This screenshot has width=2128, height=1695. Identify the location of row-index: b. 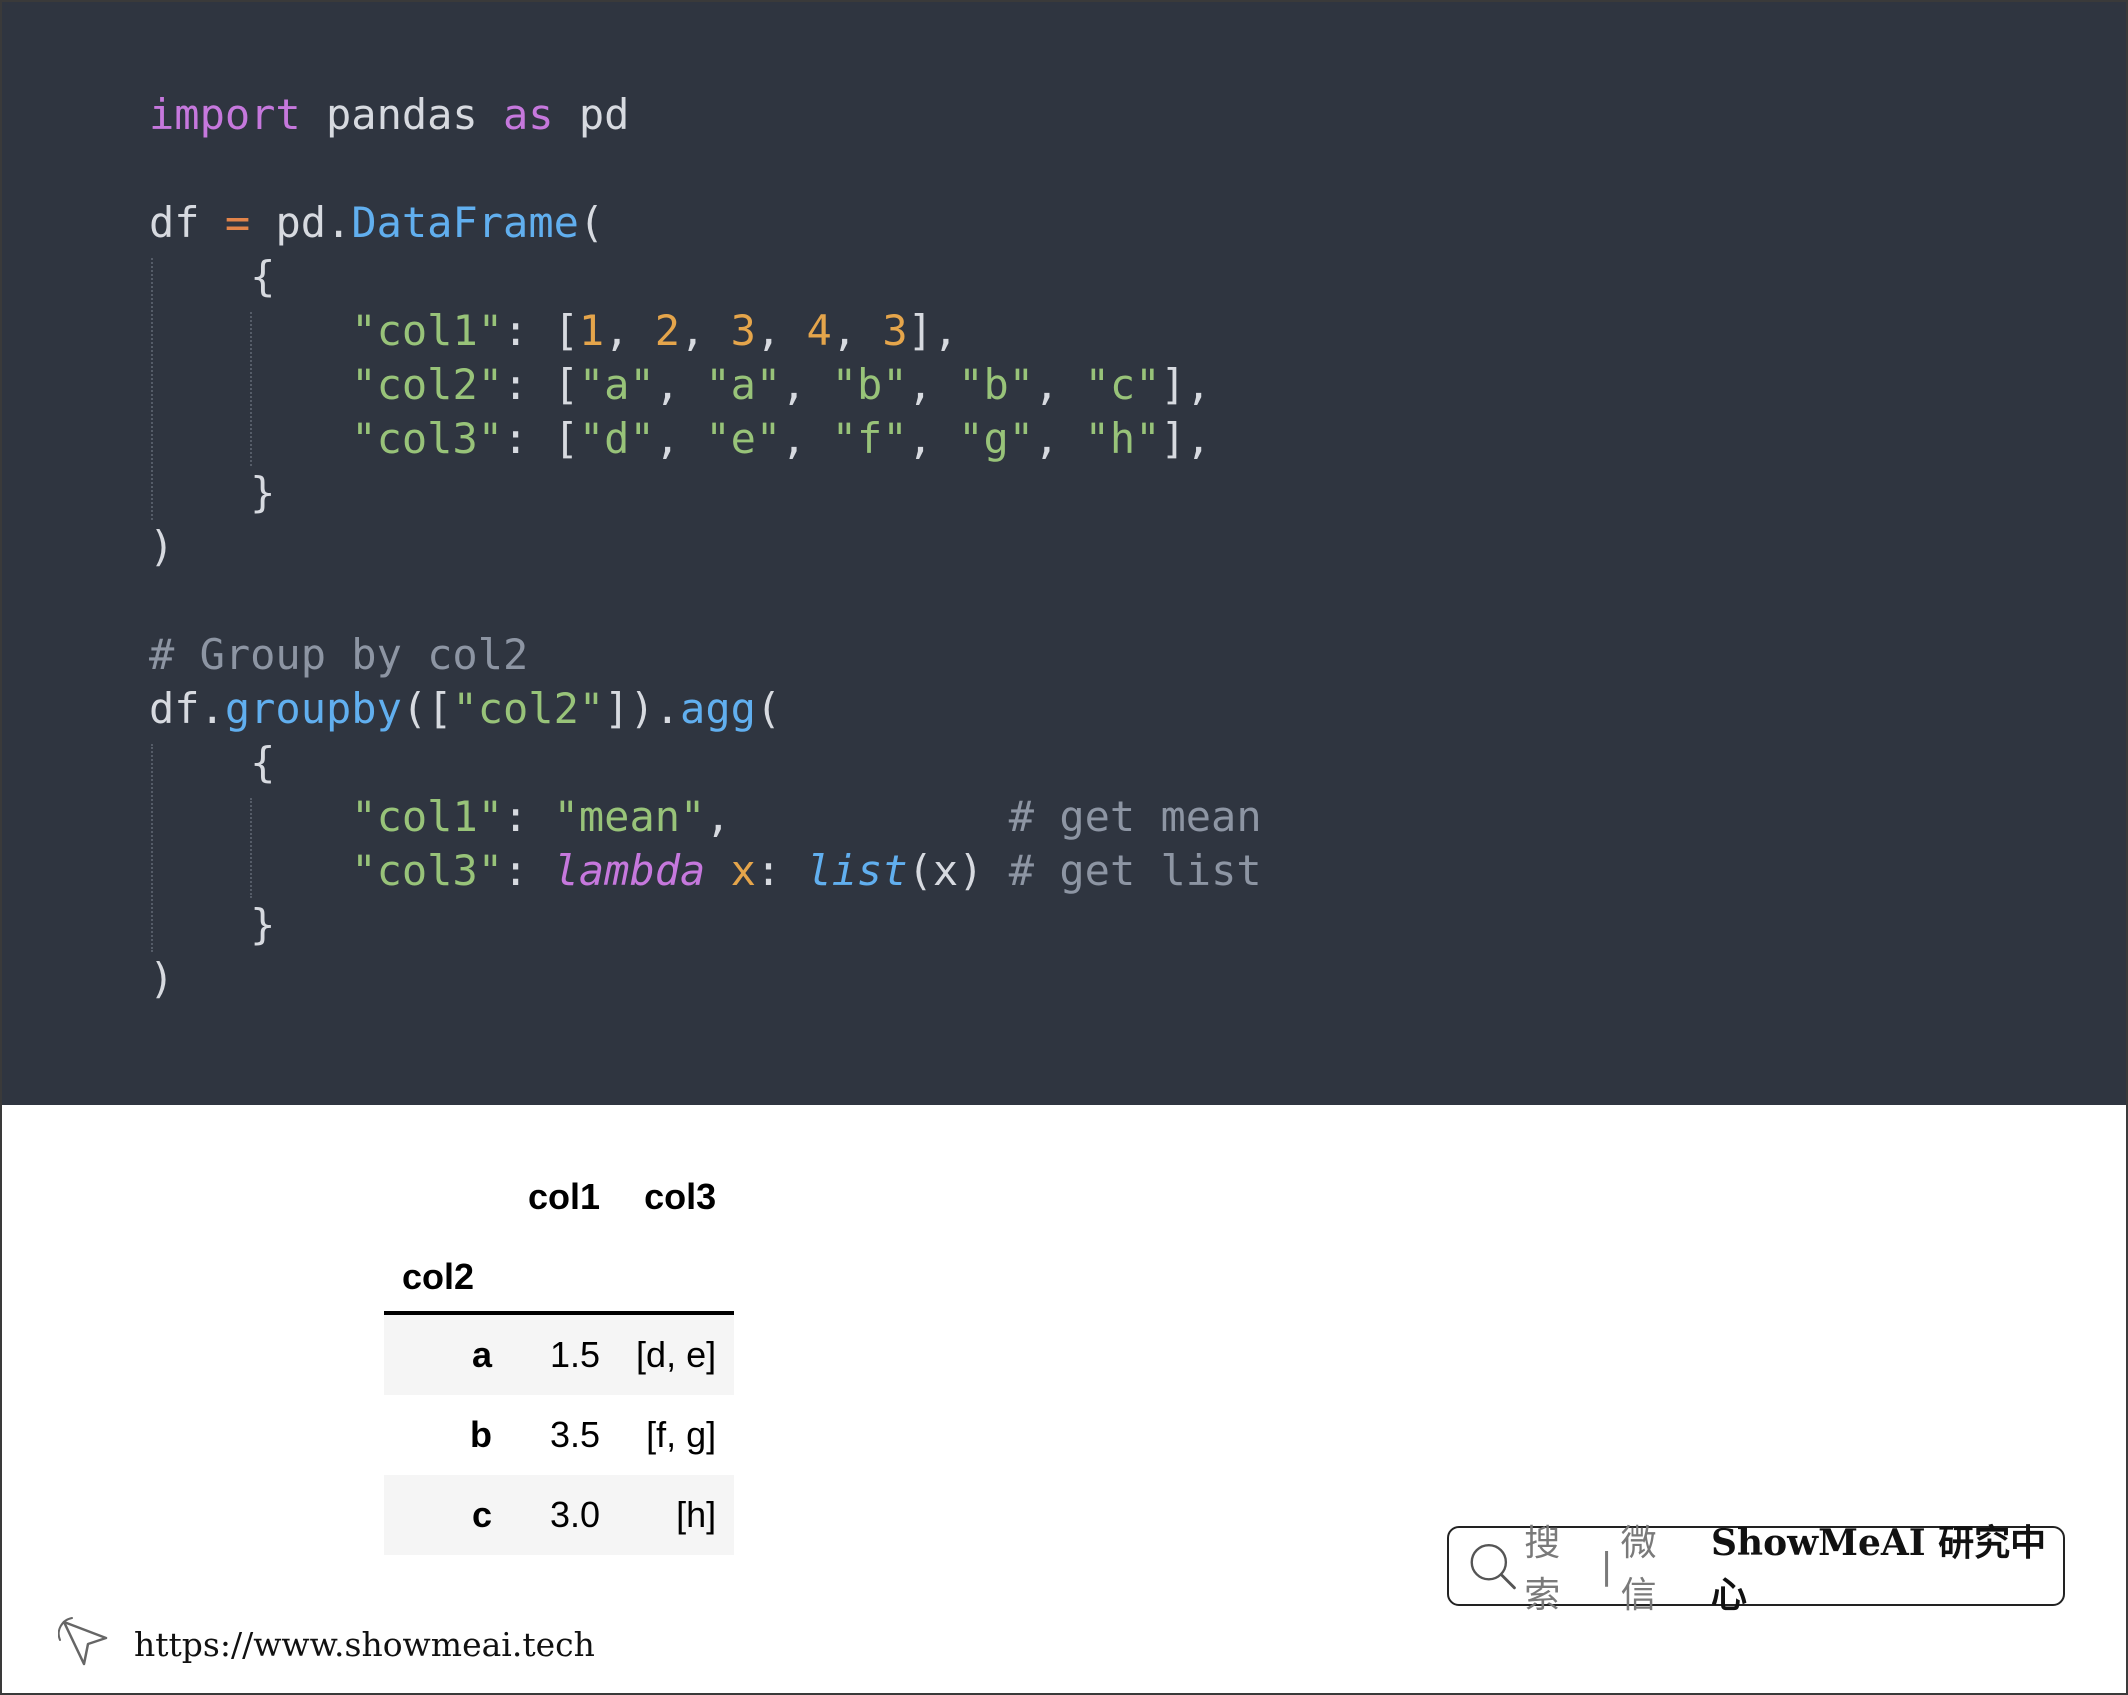
(481, 1434).